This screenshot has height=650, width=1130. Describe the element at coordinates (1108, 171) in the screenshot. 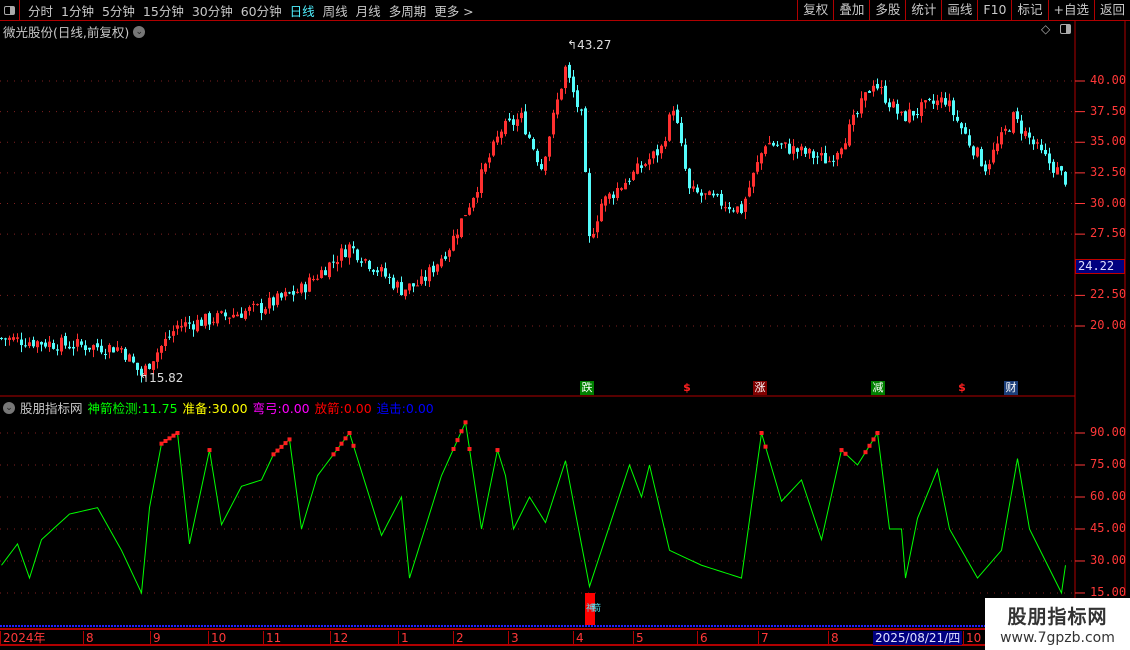

I see `price-tick-label: 32.50` at that location.